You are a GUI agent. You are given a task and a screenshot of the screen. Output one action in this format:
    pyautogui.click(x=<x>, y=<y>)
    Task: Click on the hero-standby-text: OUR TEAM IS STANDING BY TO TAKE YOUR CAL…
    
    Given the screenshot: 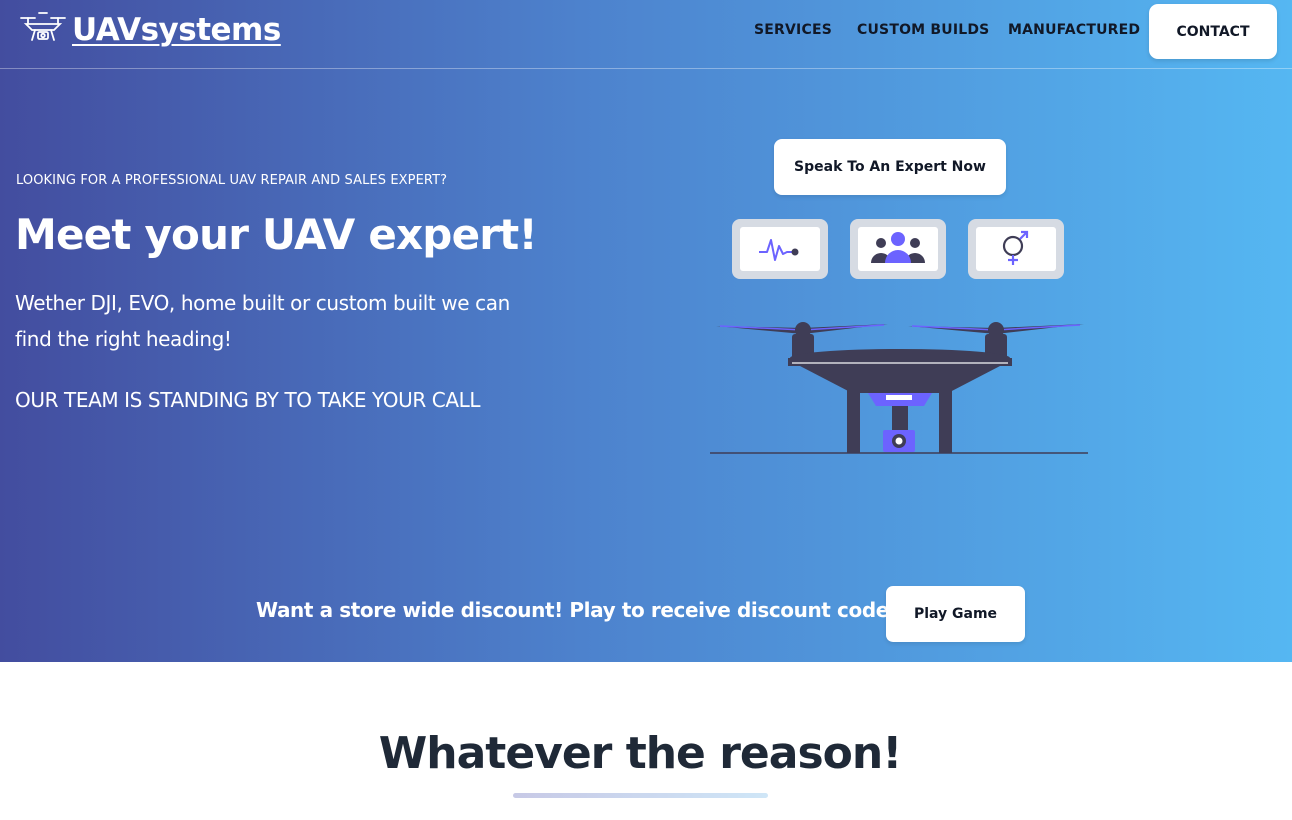 What is the action you would take?
    pyautogui.click(x=248, y=400)
    